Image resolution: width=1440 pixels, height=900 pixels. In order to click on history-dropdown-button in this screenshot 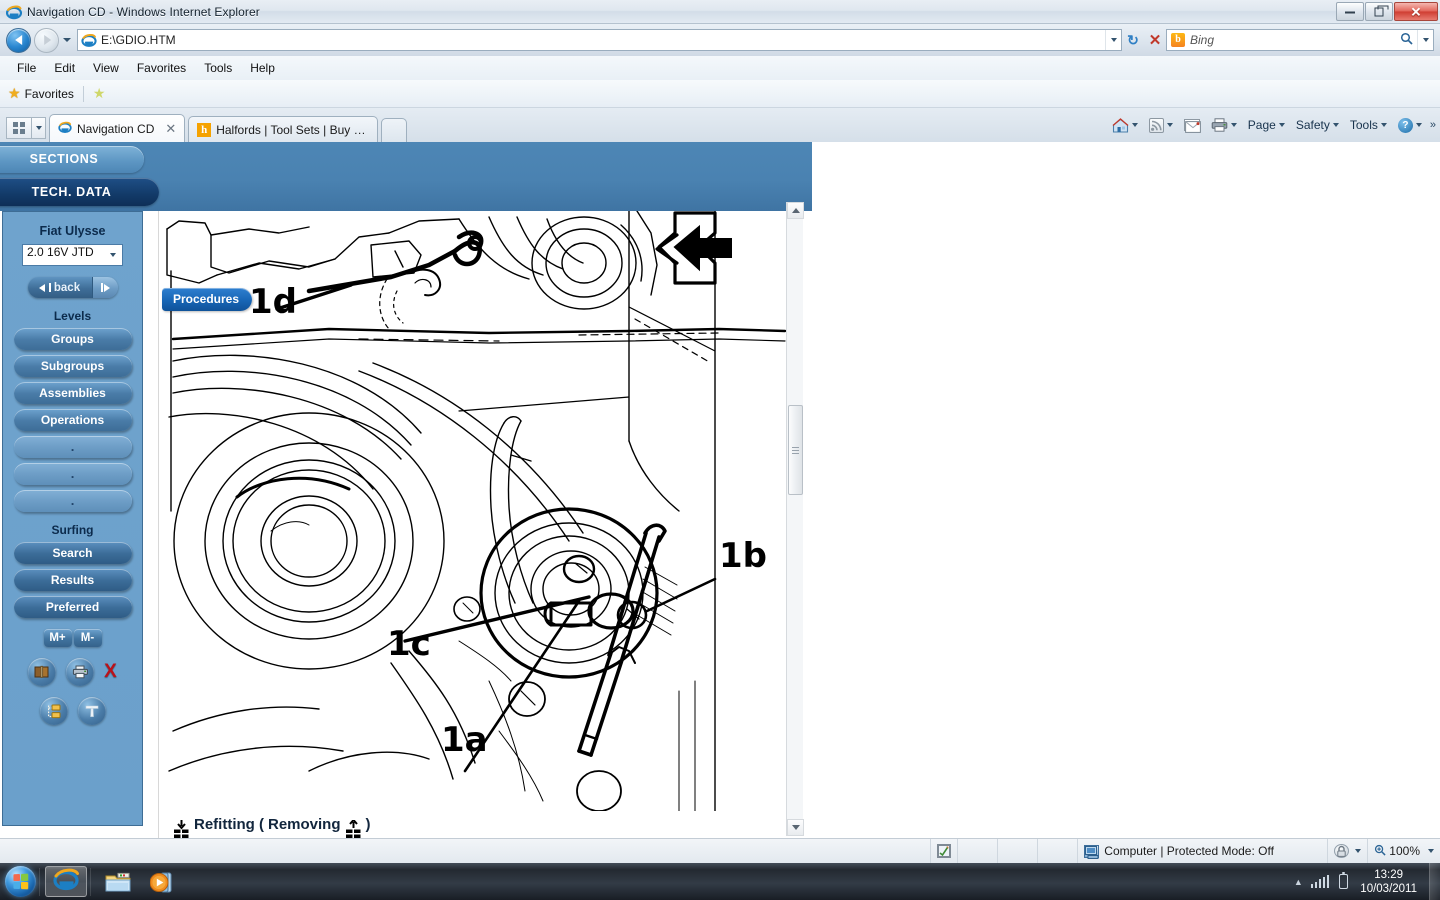, I will do `click(67, 40)`.